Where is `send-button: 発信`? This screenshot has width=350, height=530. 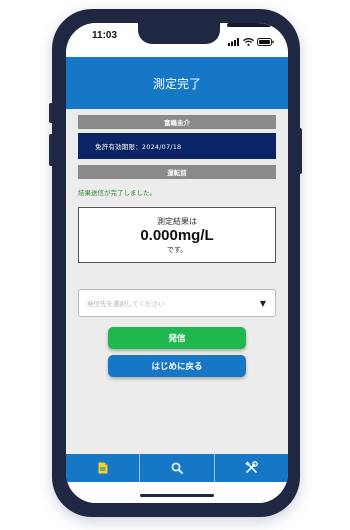
send-button: 発信 is located at coordinates (177, 338).